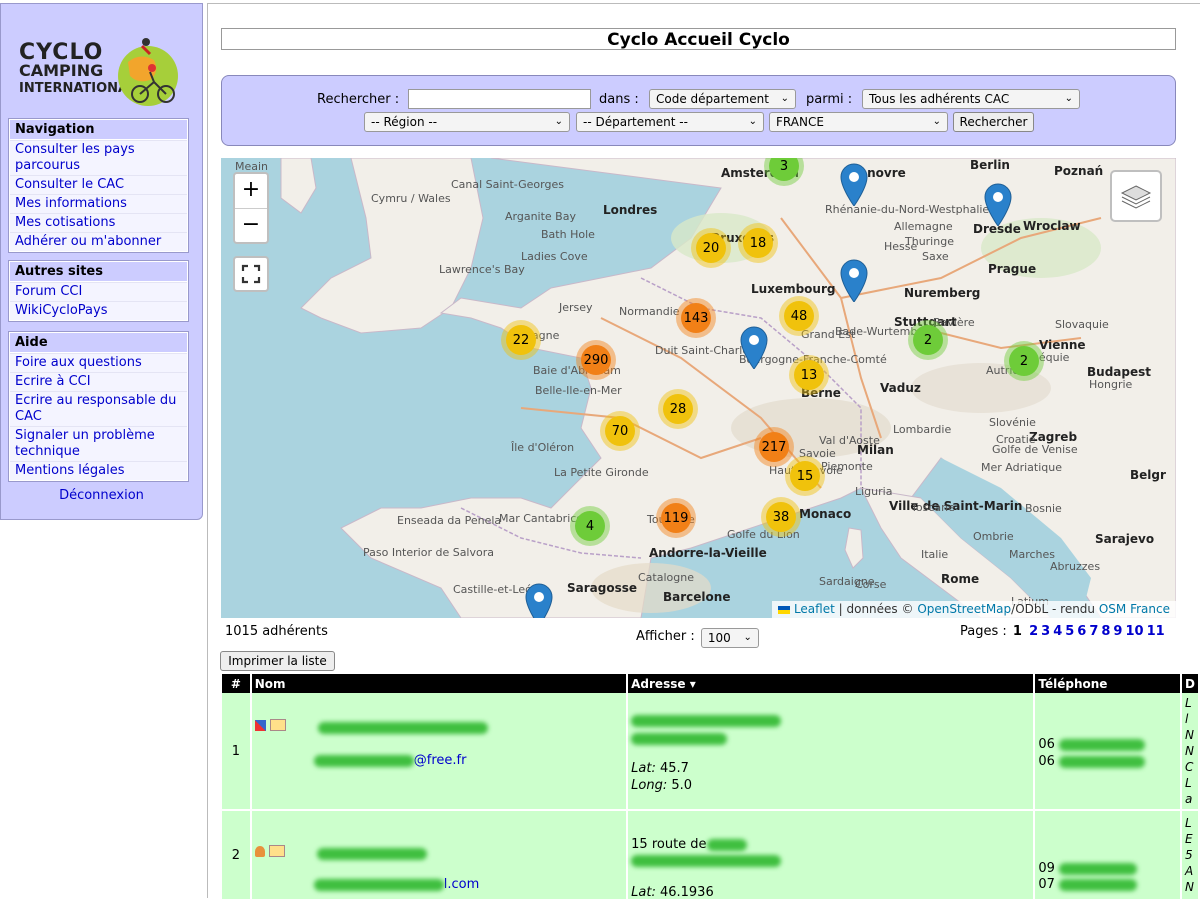  What do you see at coordinates (1093, 631) in the screenshot?
I see `page-link: 7` at bounding box center [1093, 631].